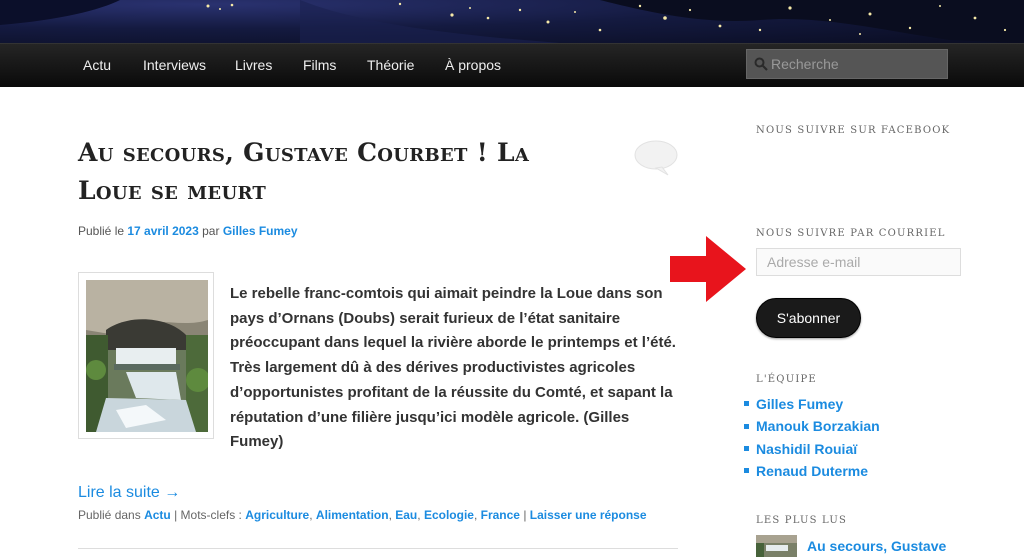  Describe the element at coordinates (876, 546) in the screenshot. I see `popular-post-link: Au secours, Gustave` at that location.